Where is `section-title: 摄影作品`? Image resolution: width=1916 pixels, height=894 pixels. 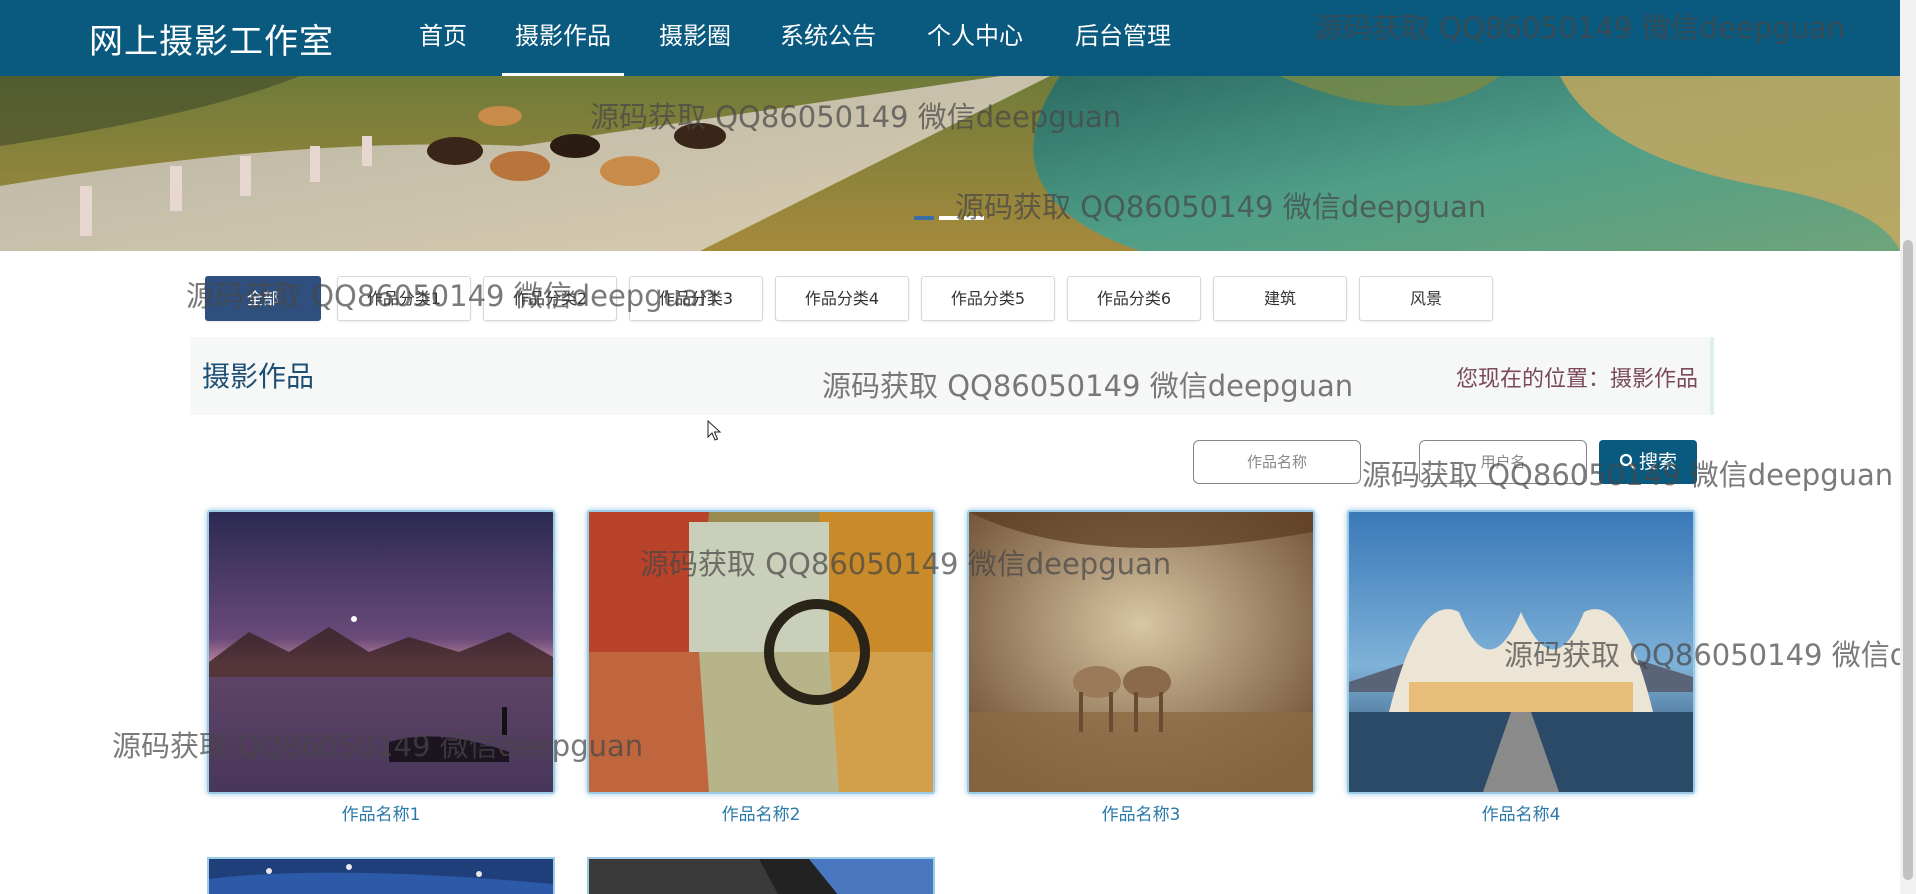
section-title: 摄影作品 is located at coordinates (258, 376).